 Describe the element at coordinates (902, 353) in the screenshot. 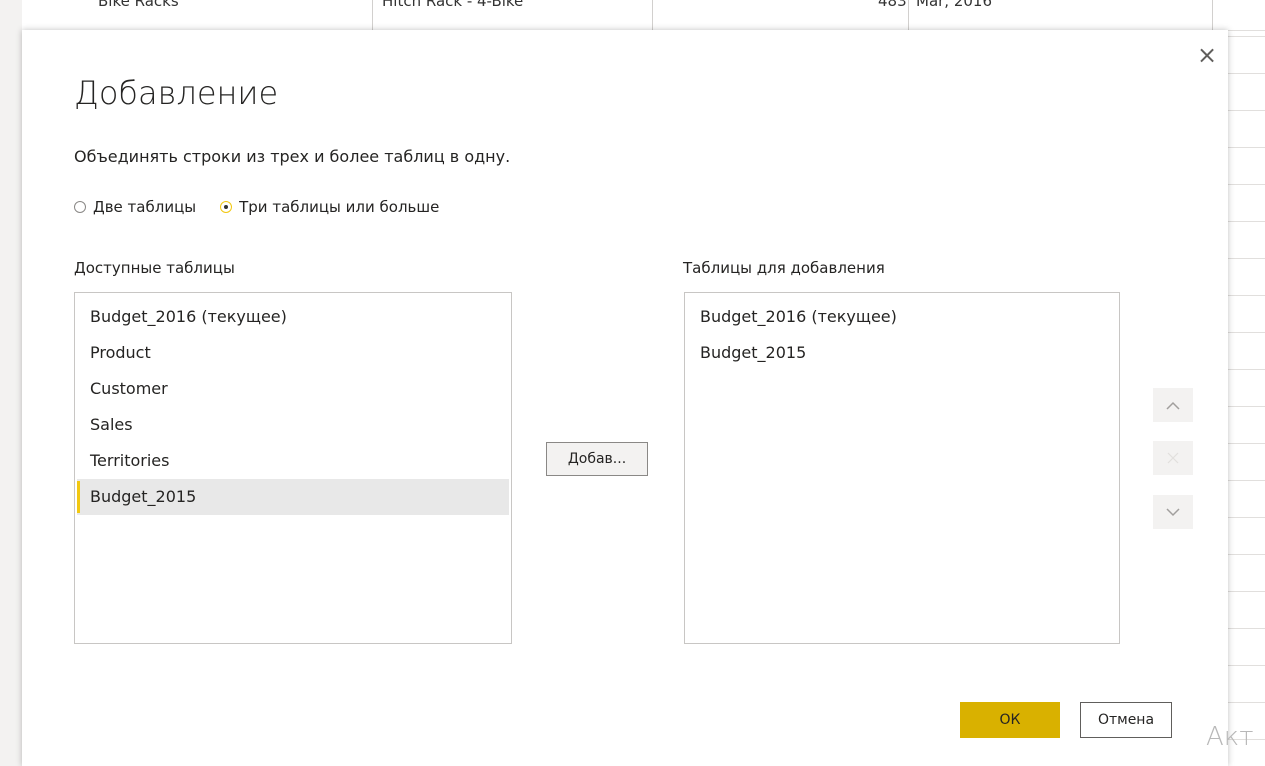

I see `list-item: Budget_2015` at that location.